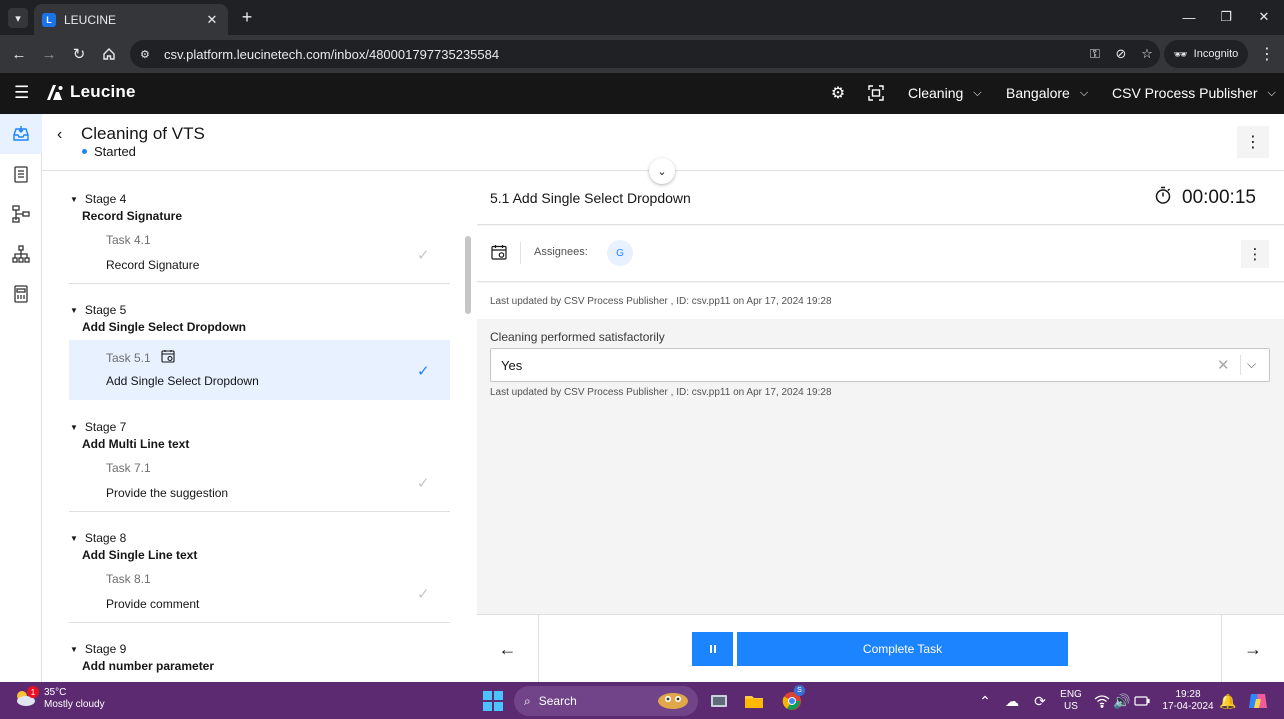 The height and width of the screenshot is (719, 1284). I want to click on back-arrow-icon: ‹, so click(65, 134).